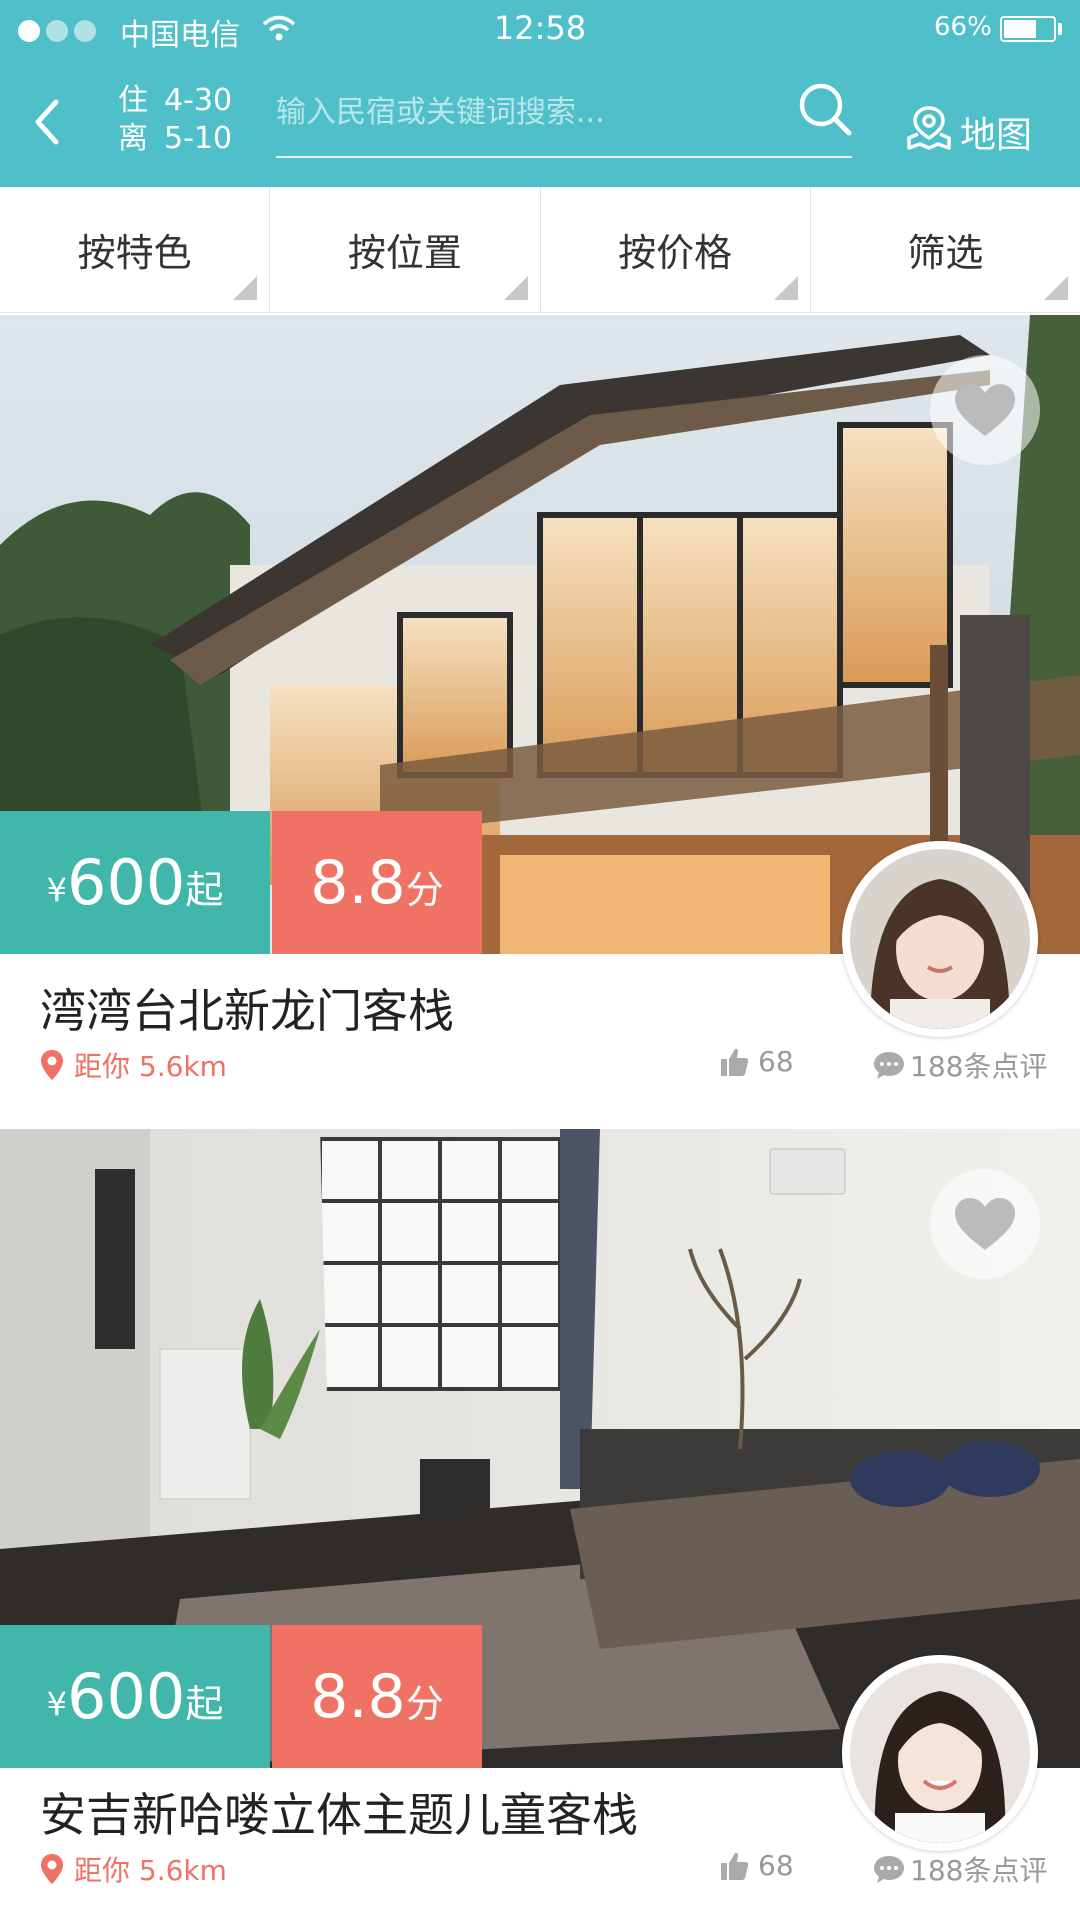 This screenshot has width=1080, height=1920. I want to click on search-icon, so click(825, 111).